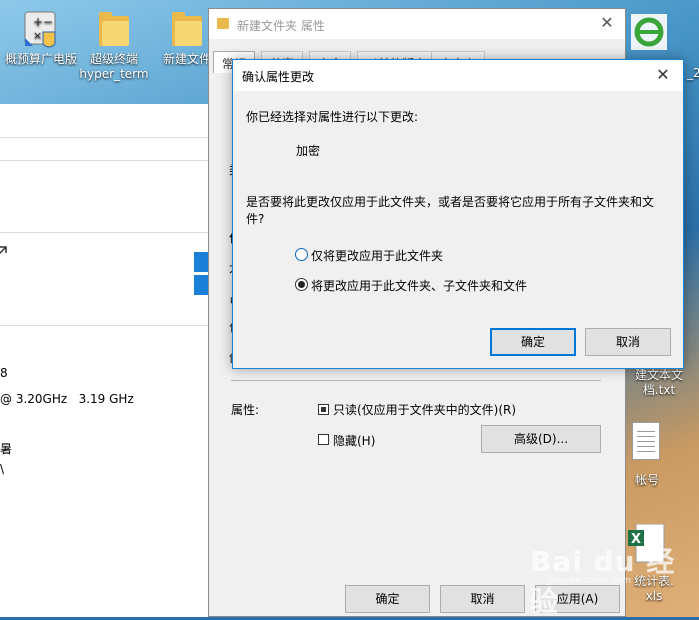  What do you see at coordinates (419, 285) in the screenshot?
I see `apply-all-label: 将更改应用于此文件夹、子文件夹和文件` at bounding box center [419, 285].